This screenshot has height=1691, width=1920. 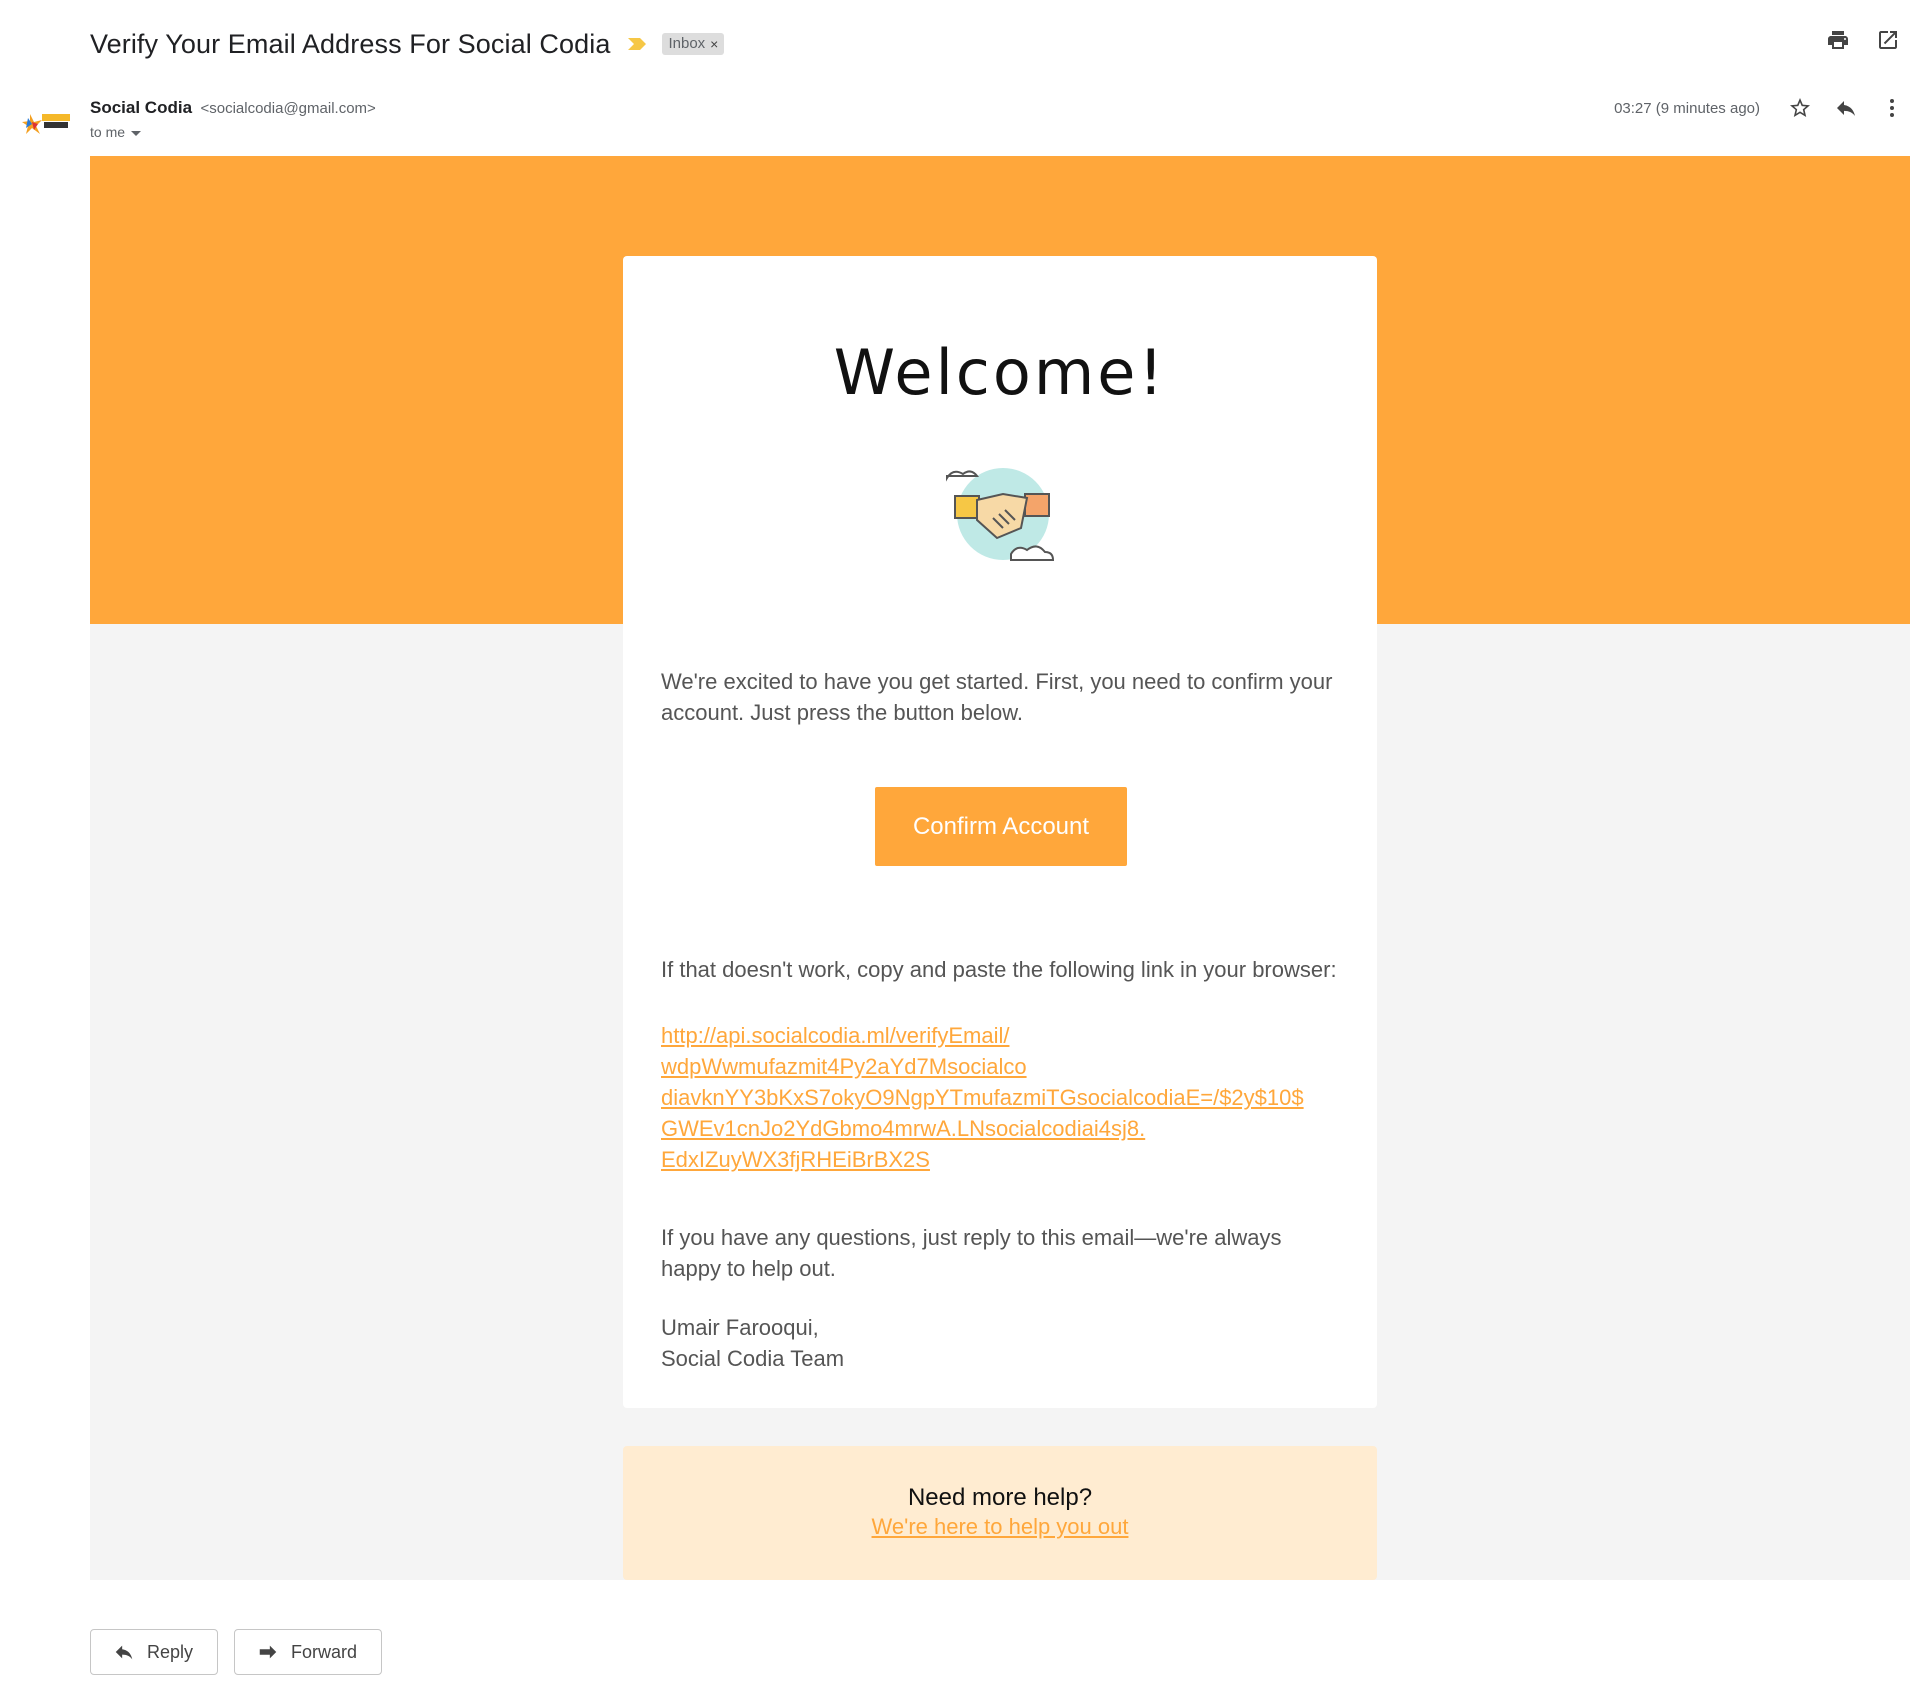 I want to click on inbox-label-text: Inbox, so click(x=687, y=43).